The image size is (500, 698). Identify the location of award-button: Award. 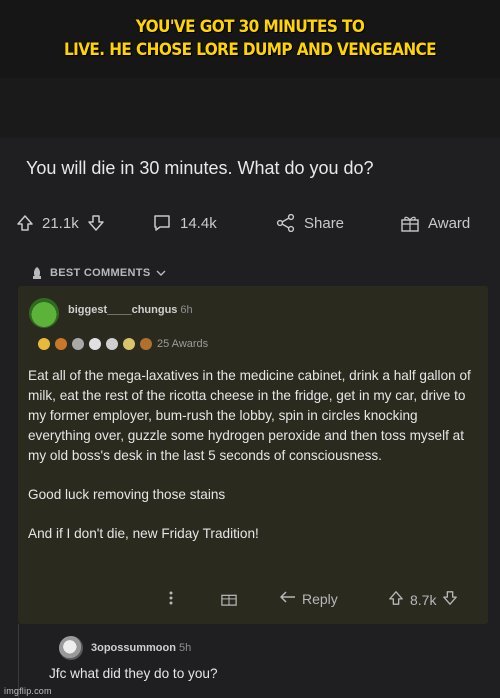
(435, 223).